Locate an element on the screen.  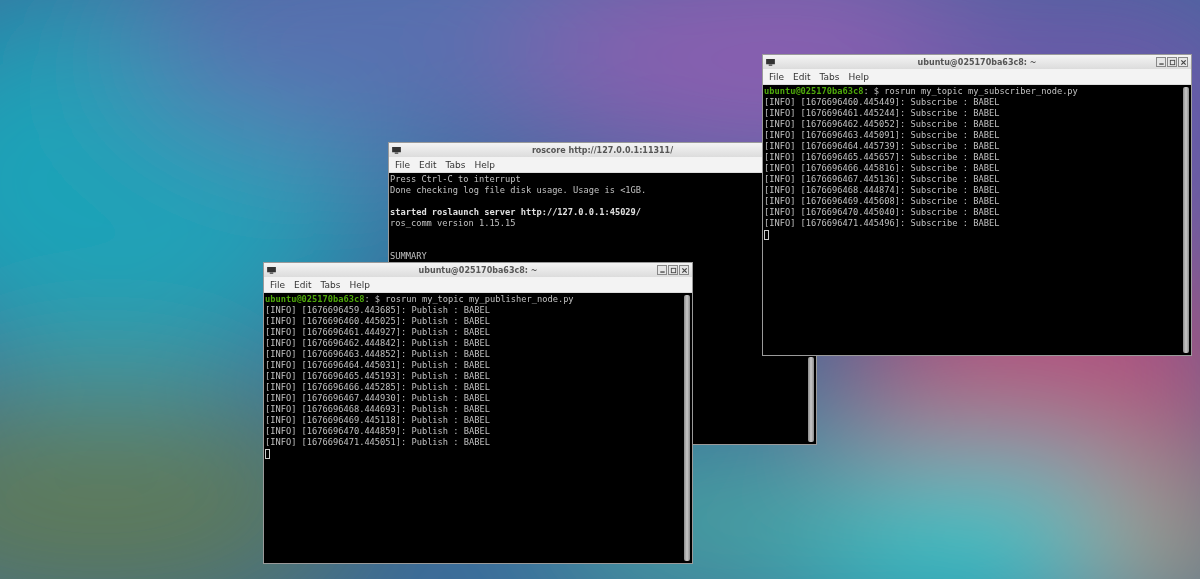
terminal-line: [INFO] [1676696459.443685]: Publish : BABEL is located at coordinates (377, 310).